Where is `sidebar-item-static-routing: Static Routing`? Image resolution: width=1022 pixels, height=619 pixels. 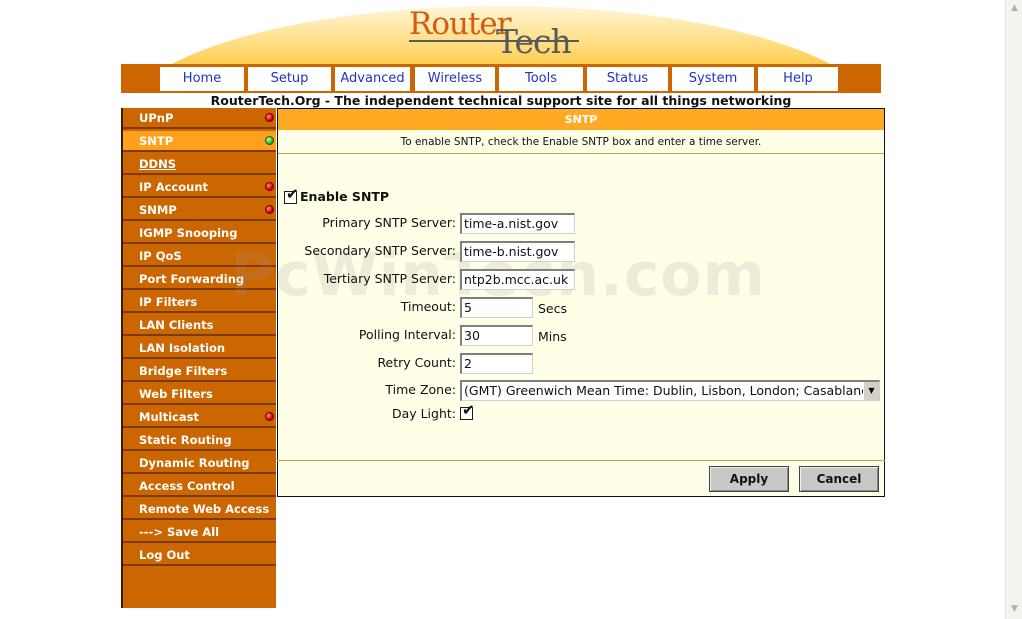
sidebar-item-static-routing: Static Routing is located at coordinates (199, 440).